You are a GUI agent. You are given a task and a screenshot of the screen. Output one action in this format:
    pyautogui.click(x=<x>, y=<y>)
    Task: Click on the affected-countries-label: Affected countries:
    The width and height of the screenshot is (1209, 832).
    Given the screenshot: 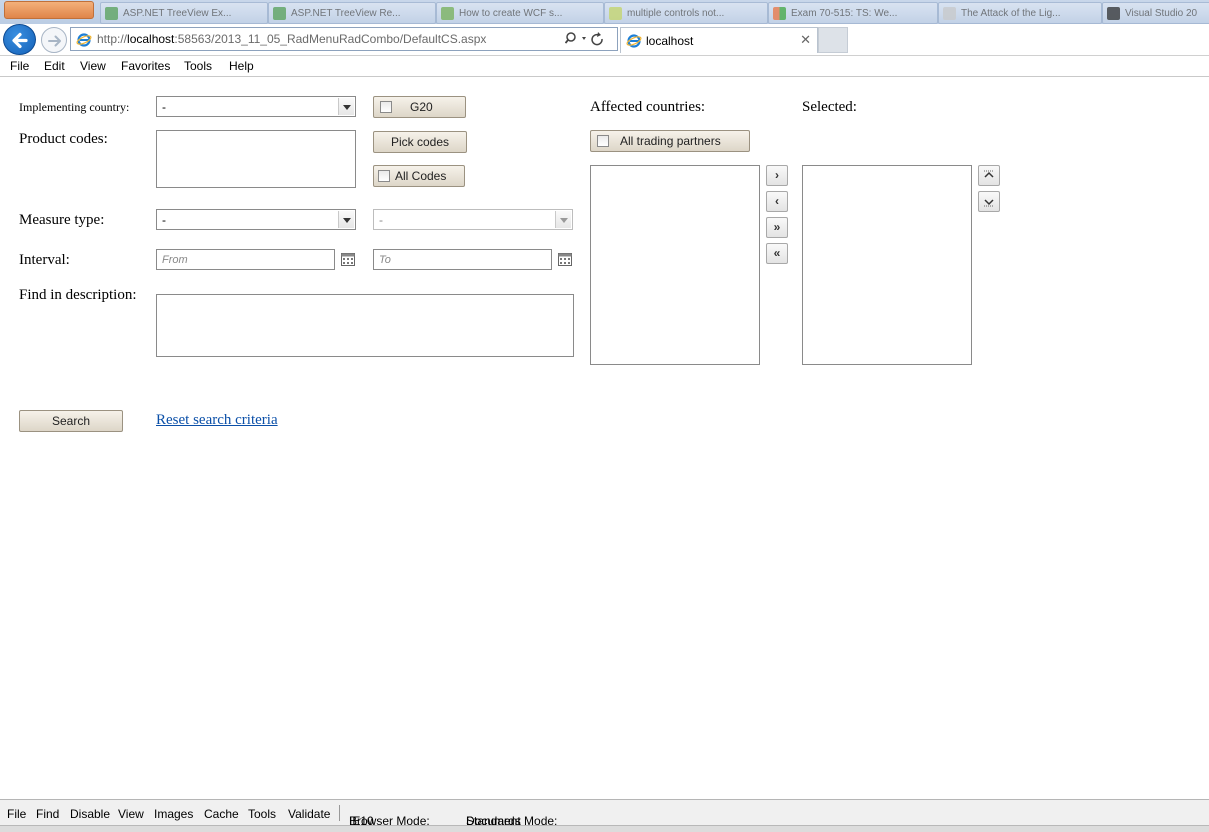 What is the action you would take?
    pyautogui.click(x=648, y=107)
    